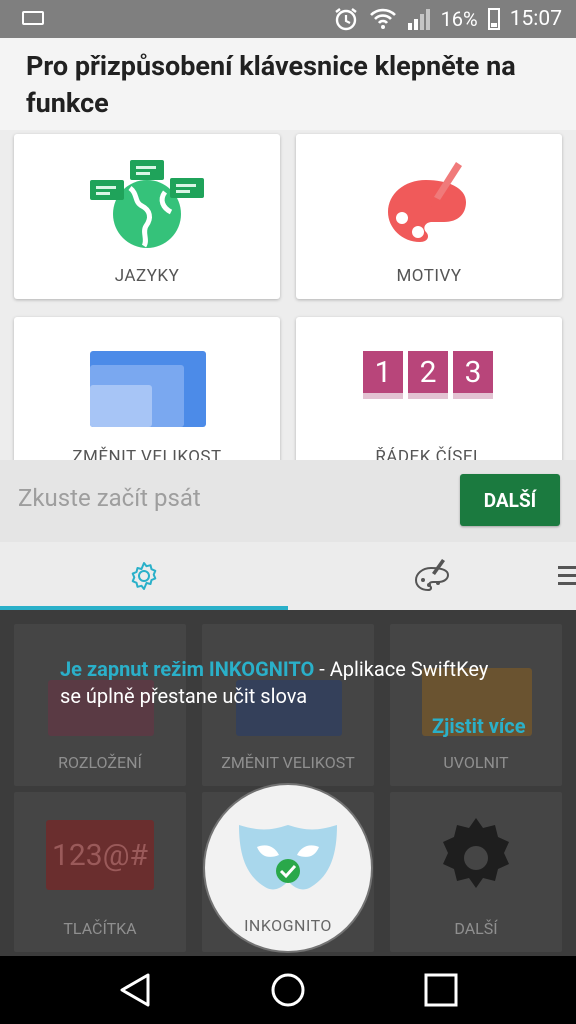 The height and width of the screenshot is (1024, 576). I want to click on panel-item-label: TLAČÍTKA, so click(100, 928).